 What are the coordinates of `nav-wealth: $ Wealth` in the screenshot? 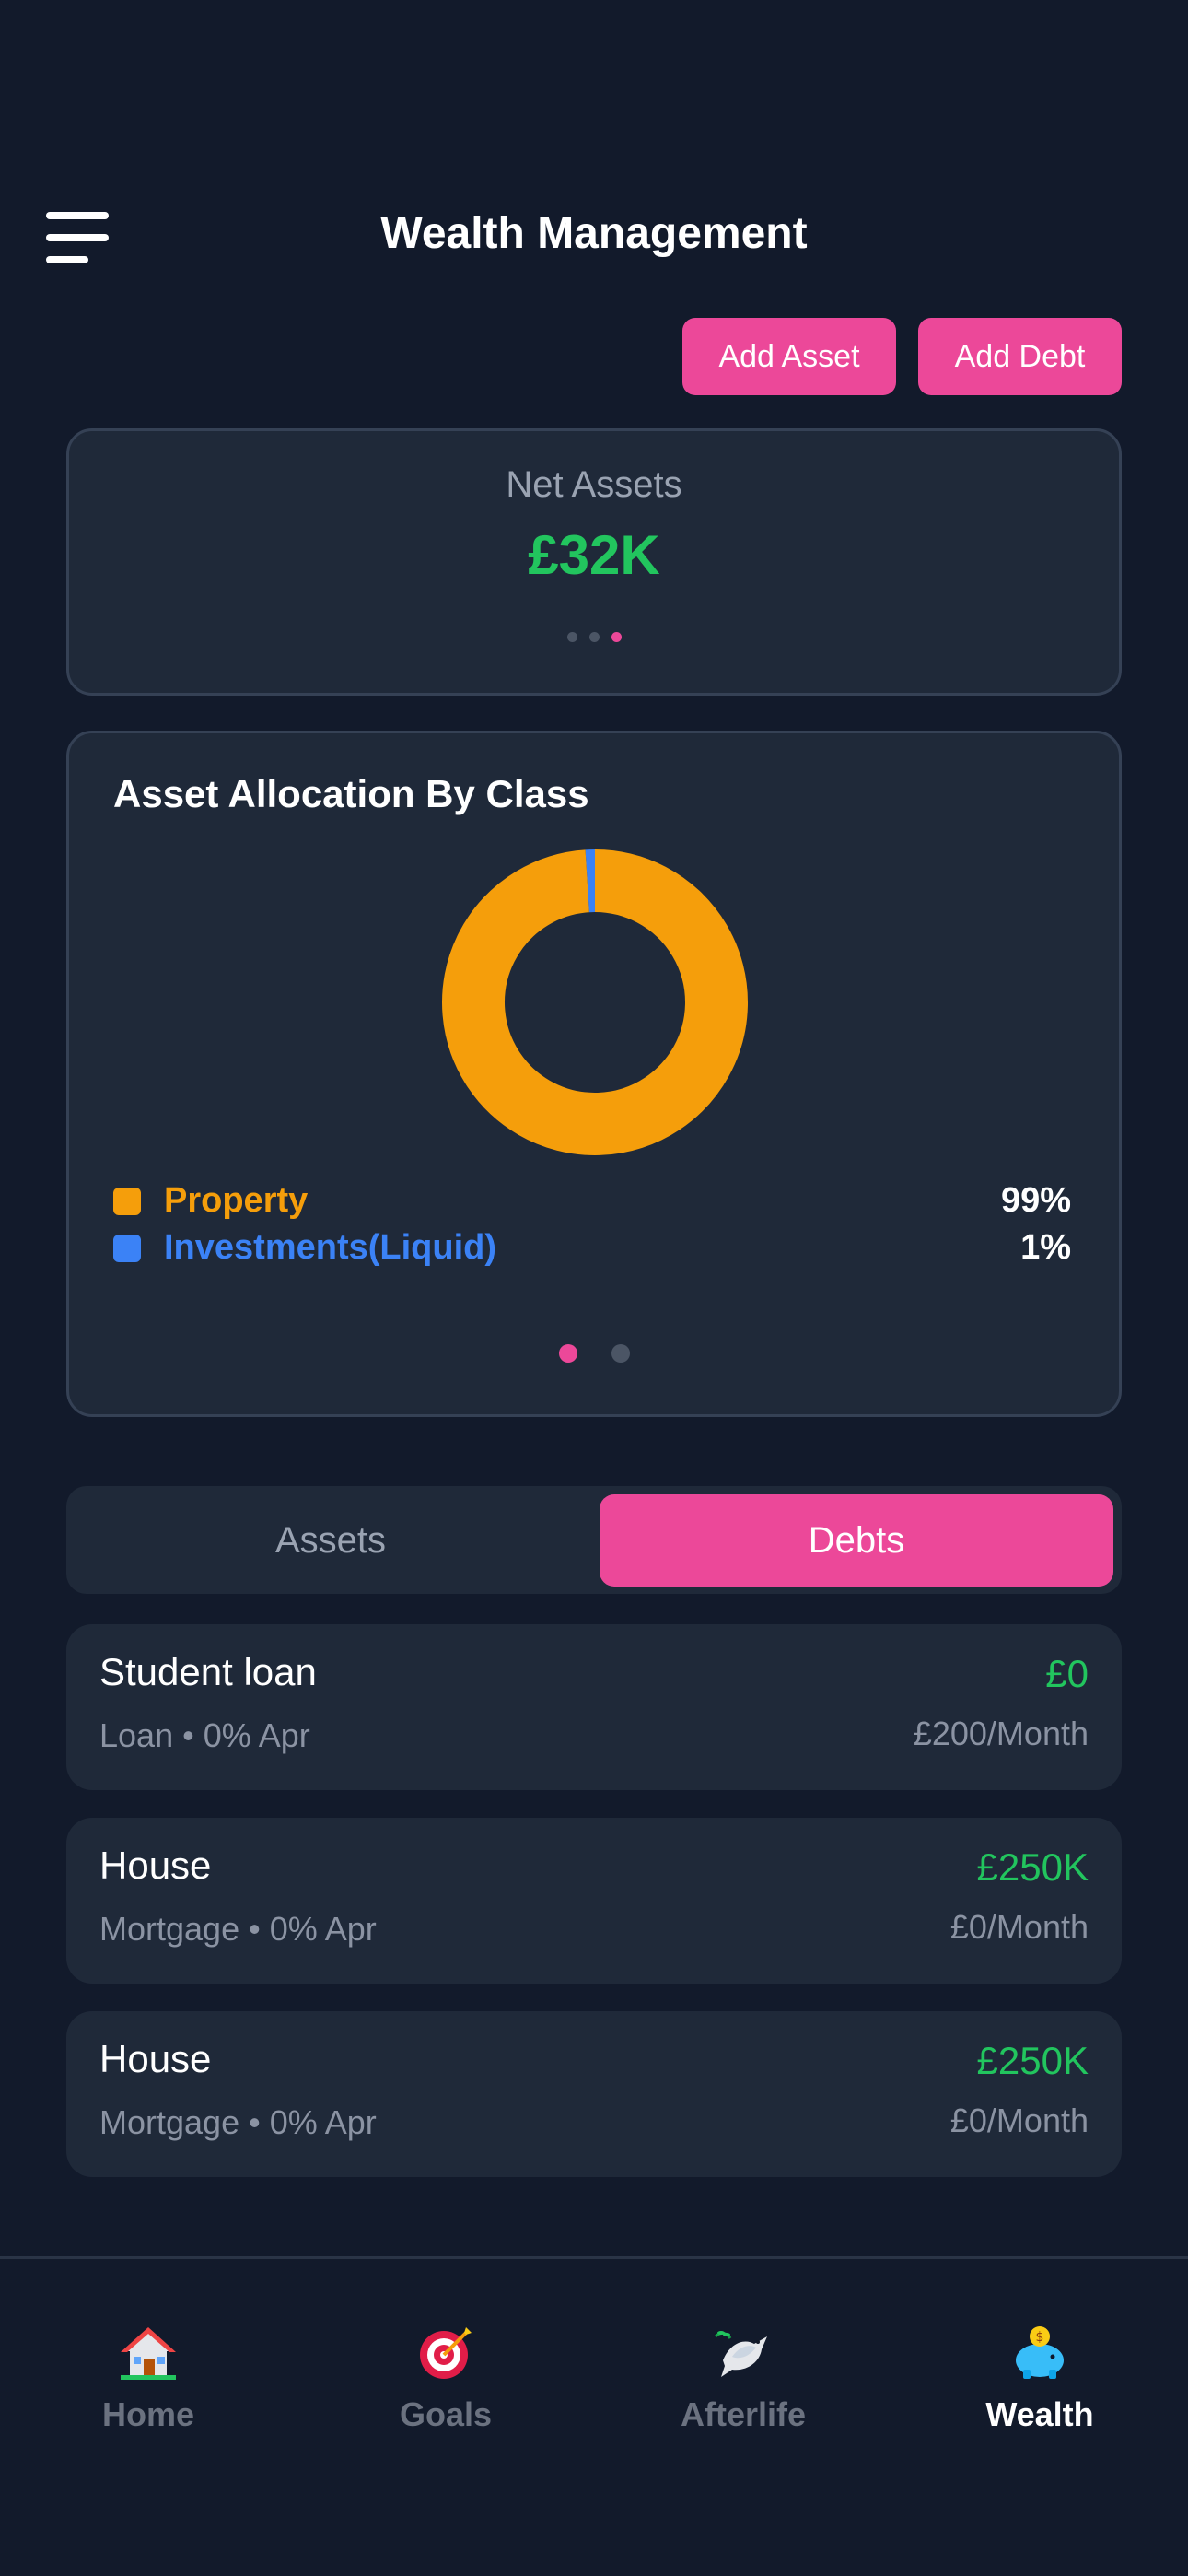 It's located at (1039, 2379).